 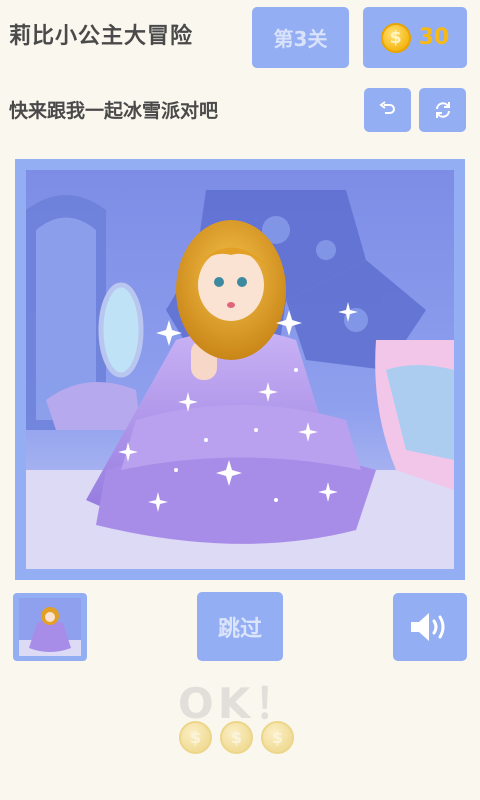 I want to click on refresh-button, so click(x=442, y=110).